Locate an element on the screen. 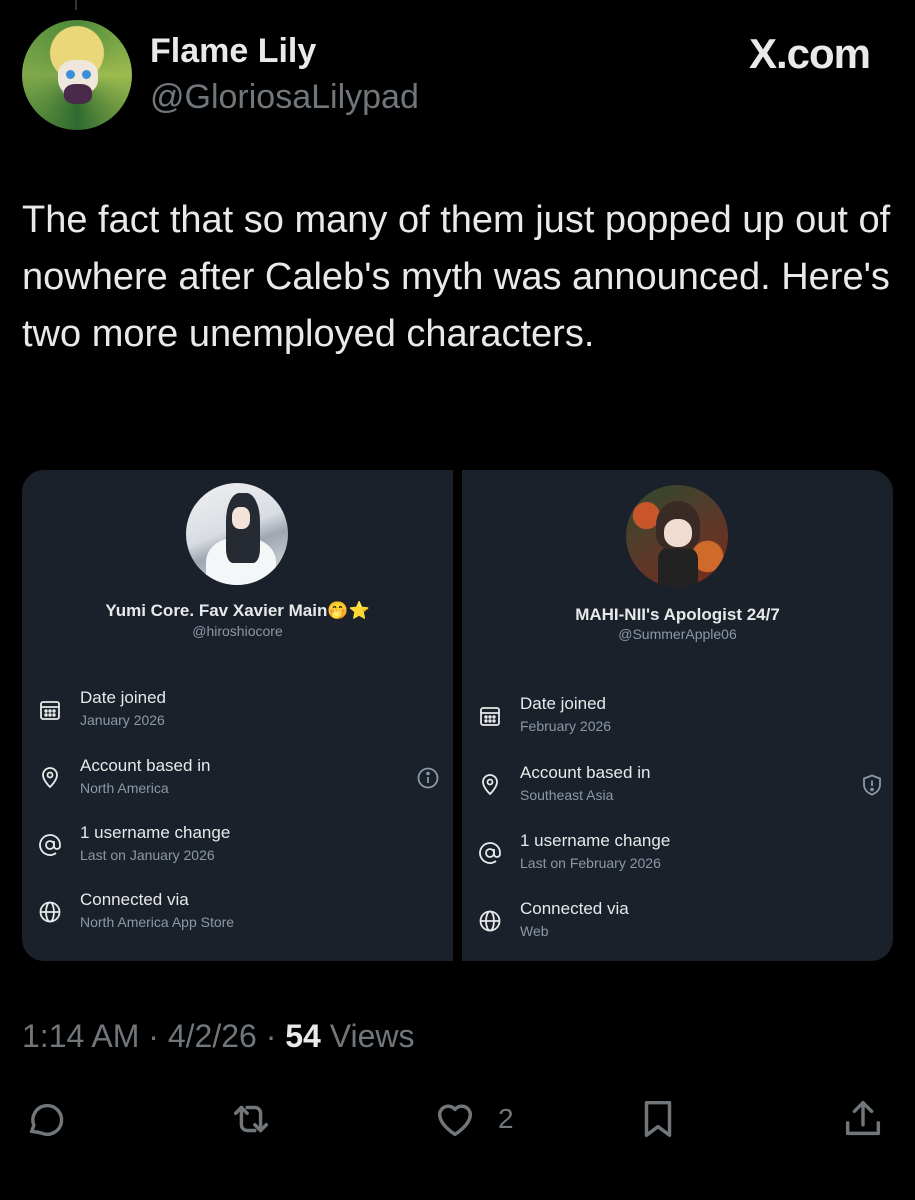 This screenshot has height=1200, width=915. repost-button is located at coordinates (251, 1121).